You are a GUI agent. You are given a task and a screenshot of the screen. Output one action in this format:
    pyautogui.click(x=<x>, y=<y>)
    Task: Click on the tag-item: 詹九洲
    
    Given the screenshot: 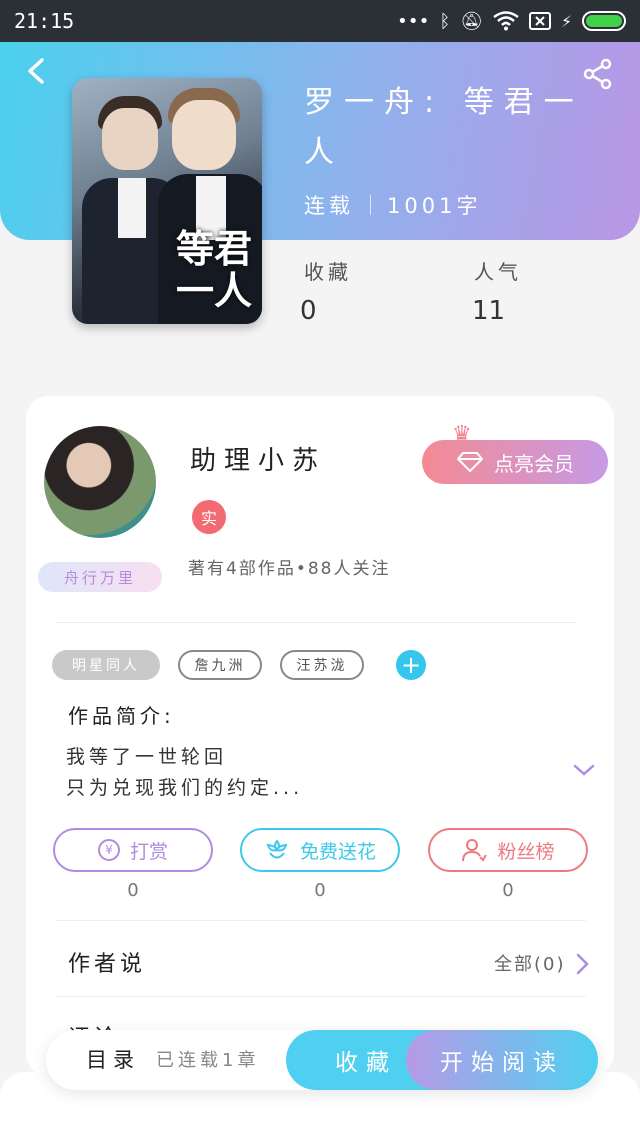 What is the action you would take?
    pyautogui.click(x=220, y=665)
    